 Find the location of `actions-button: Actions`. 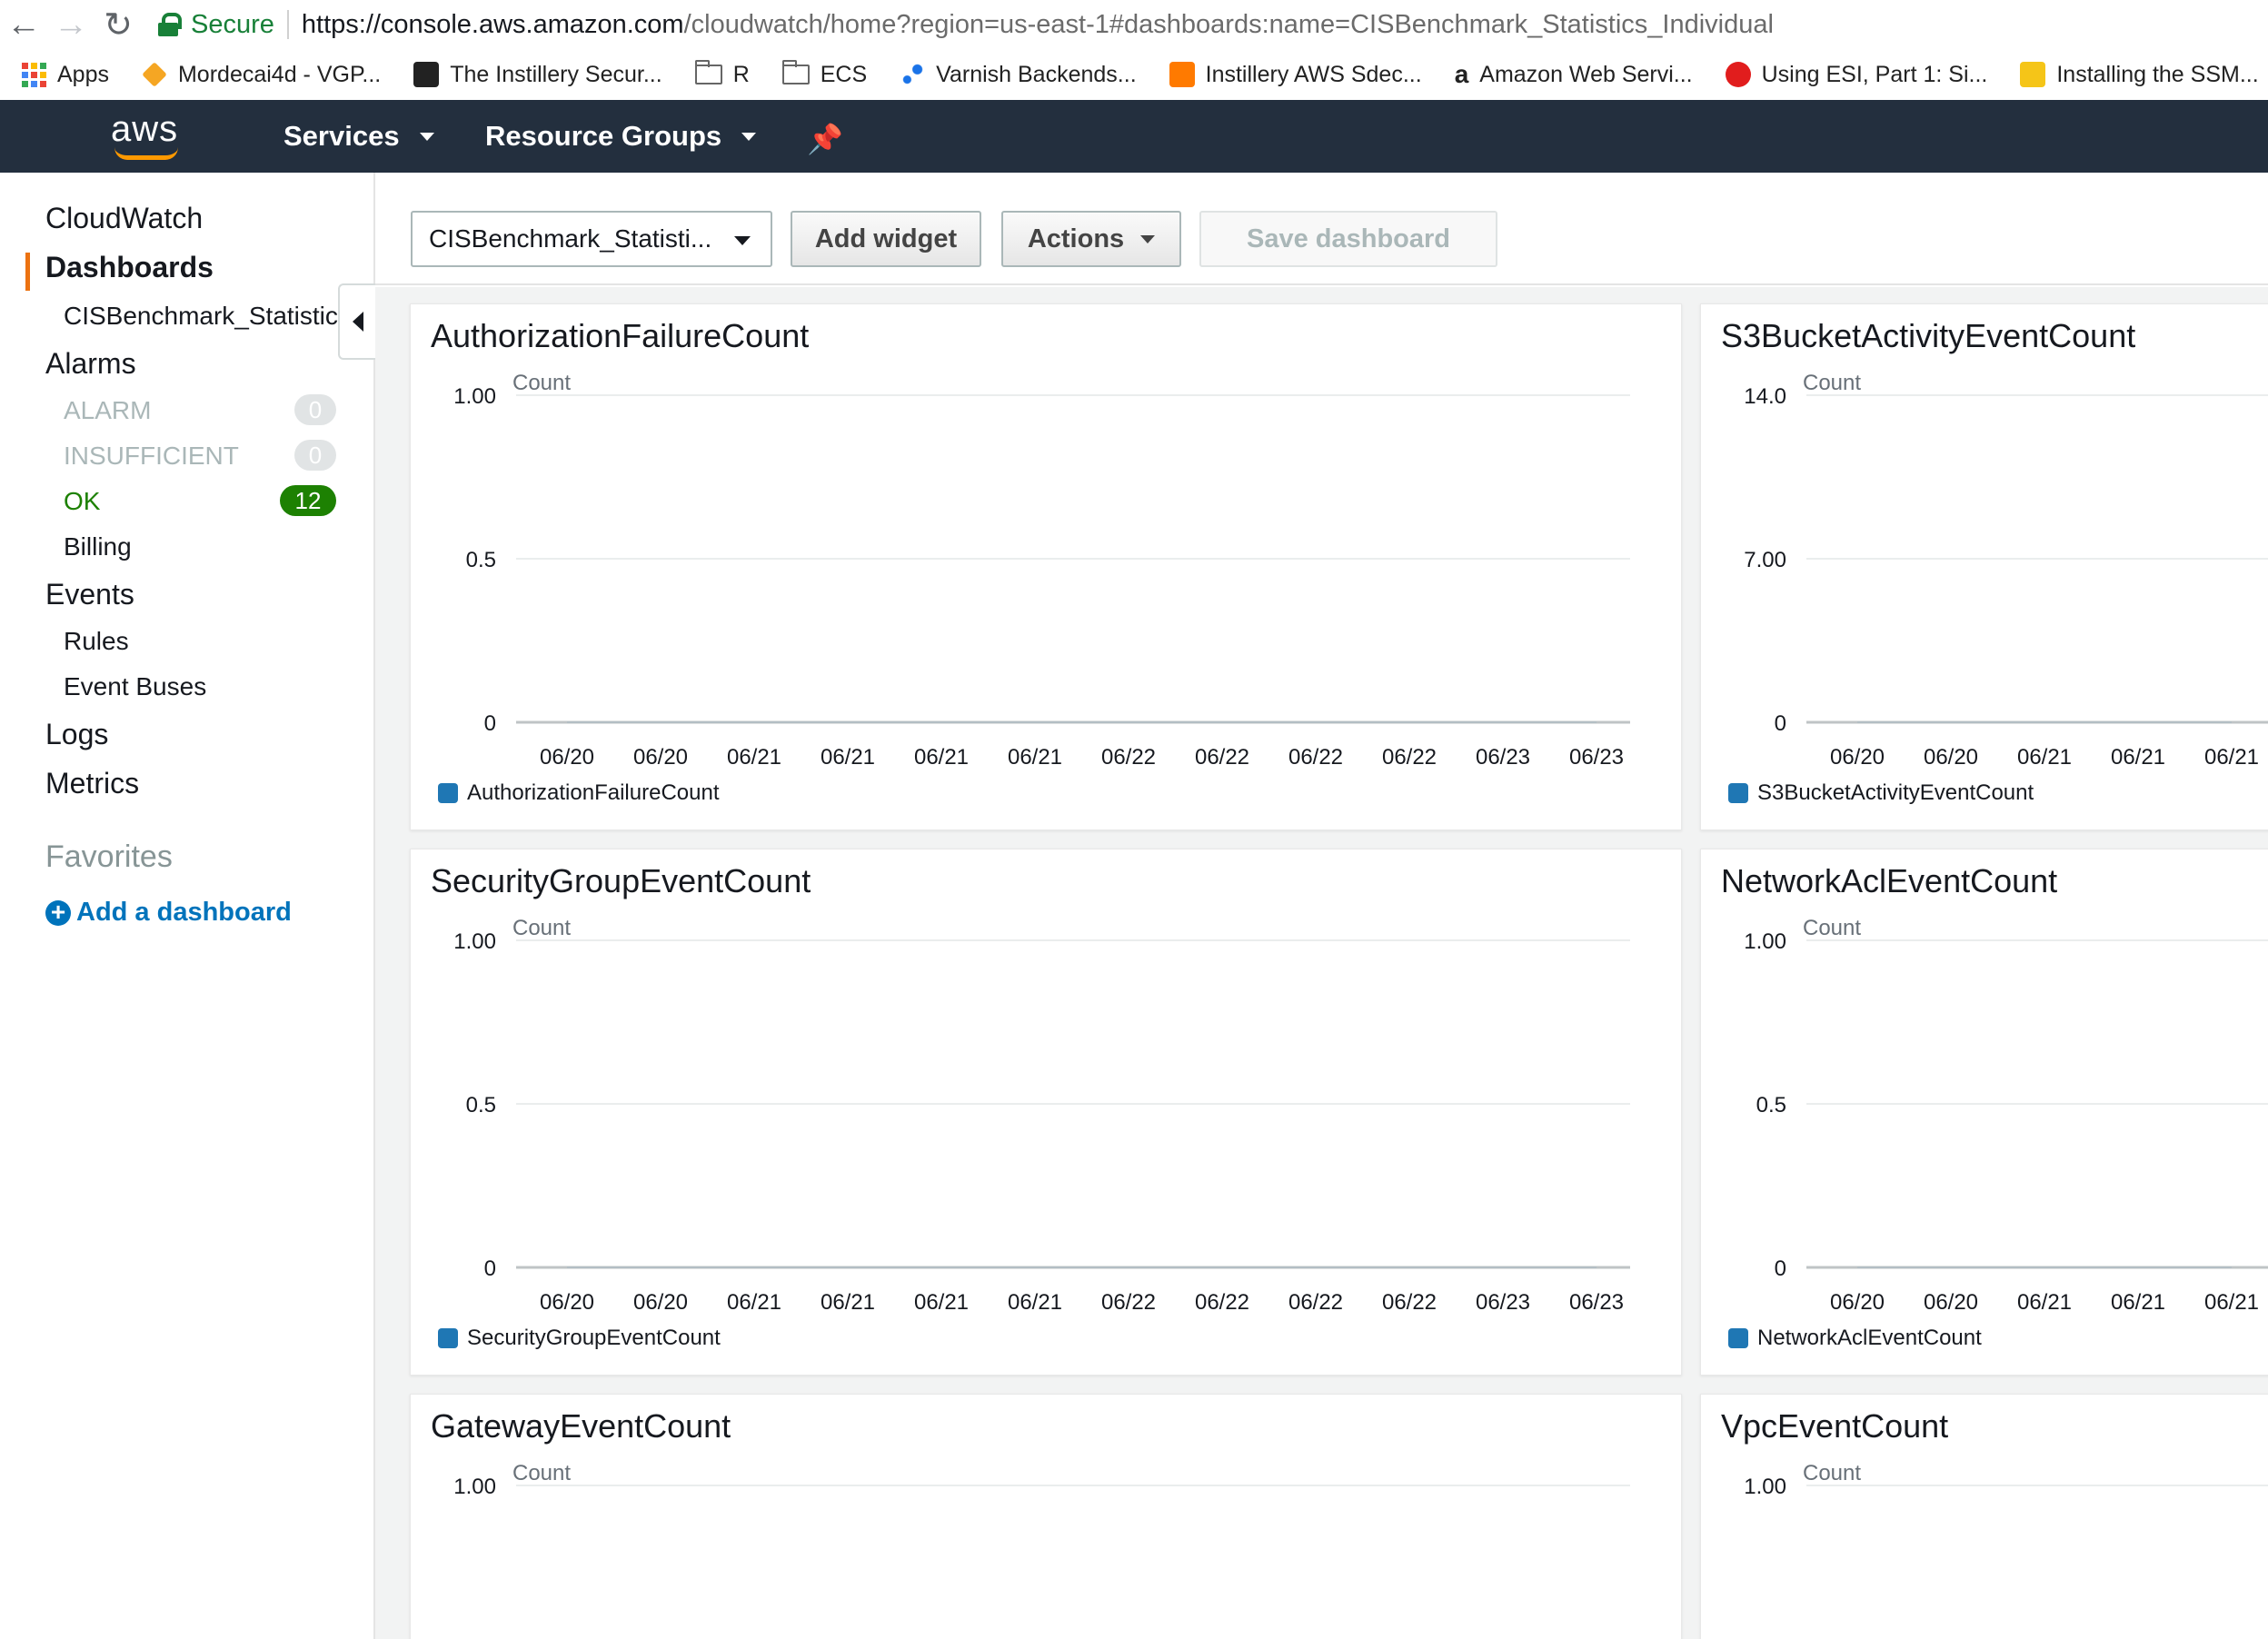

actions-button: Actions is located at coordinates (1091, 239).